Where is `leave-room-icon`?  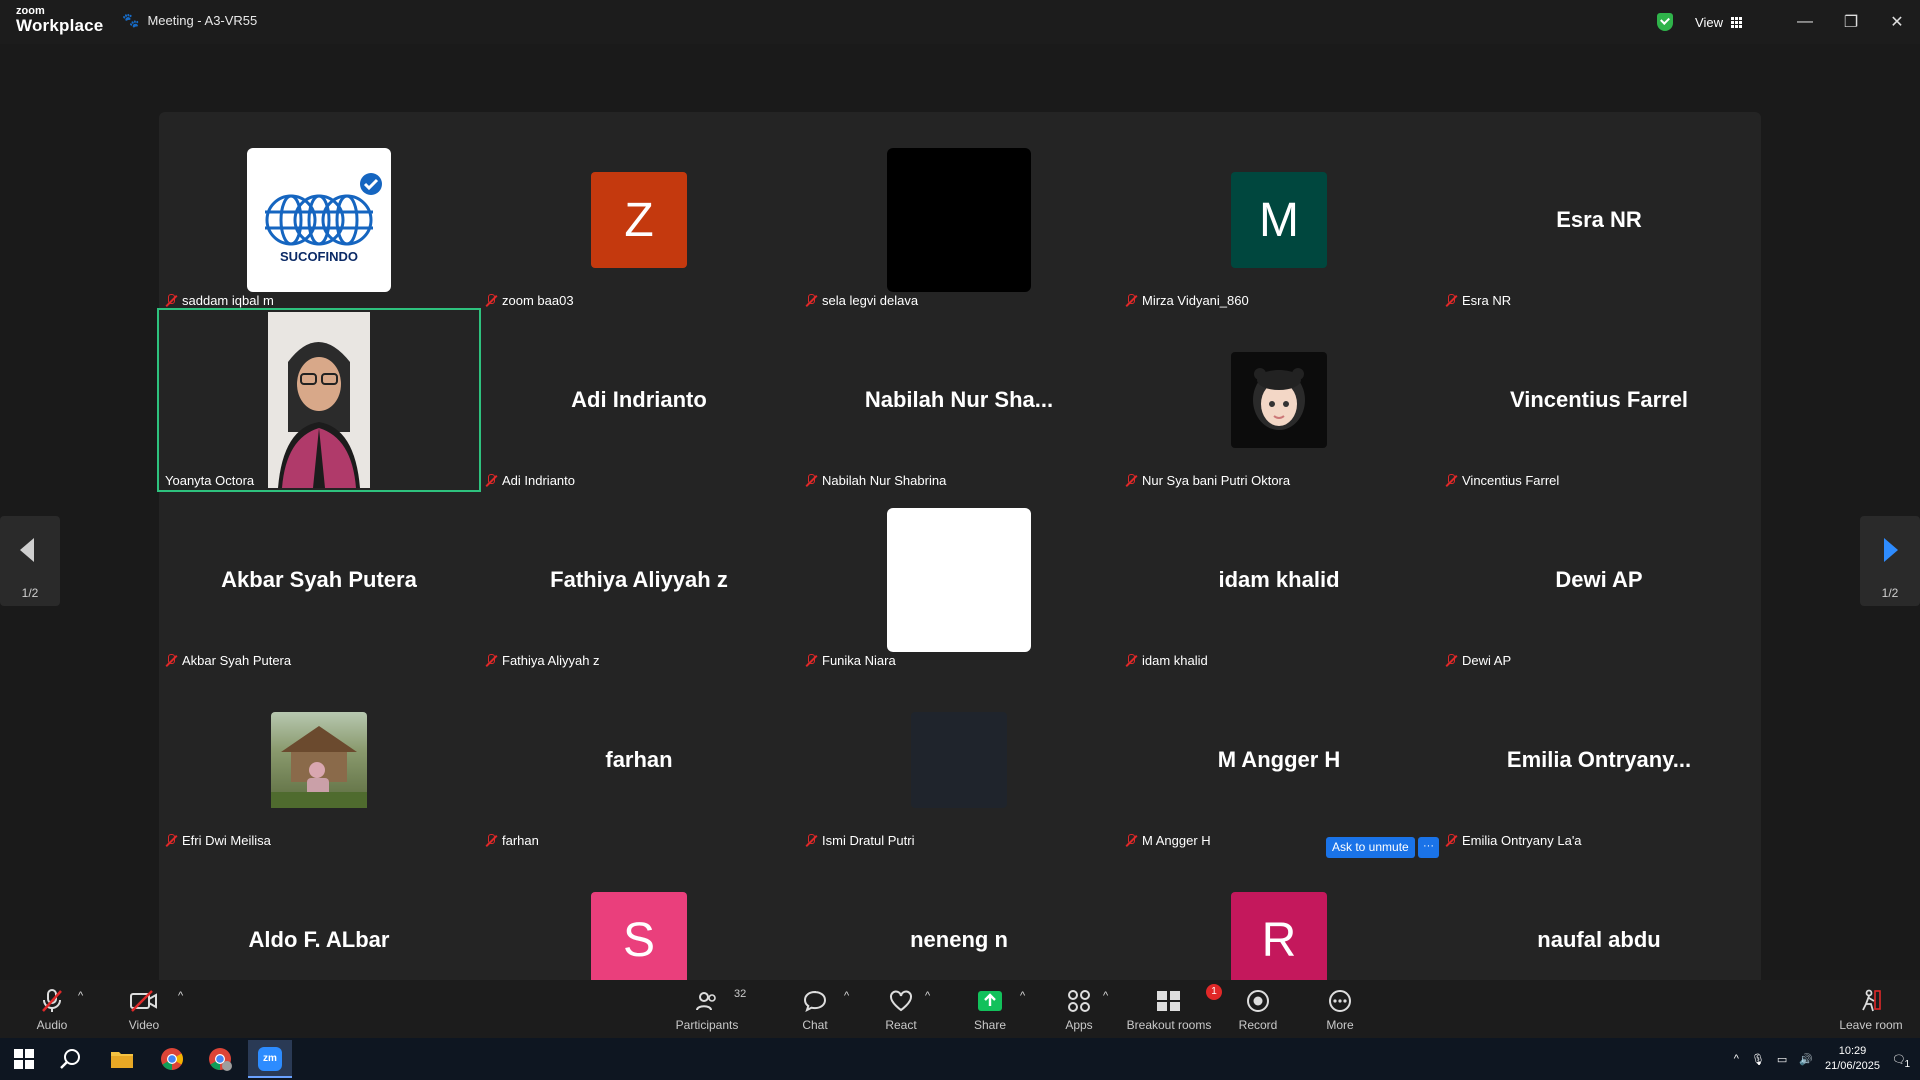 leave-room-icon is located at coordinates (1871, 1001).